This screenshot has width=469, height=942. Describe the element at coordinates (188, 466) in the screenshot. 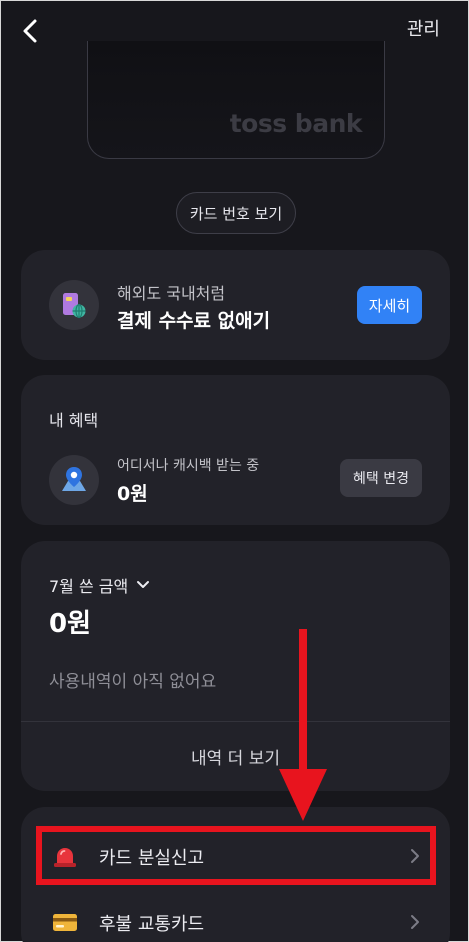

I see `cashback-status-label: 어디서나 캐시백 받는 중` at that location.